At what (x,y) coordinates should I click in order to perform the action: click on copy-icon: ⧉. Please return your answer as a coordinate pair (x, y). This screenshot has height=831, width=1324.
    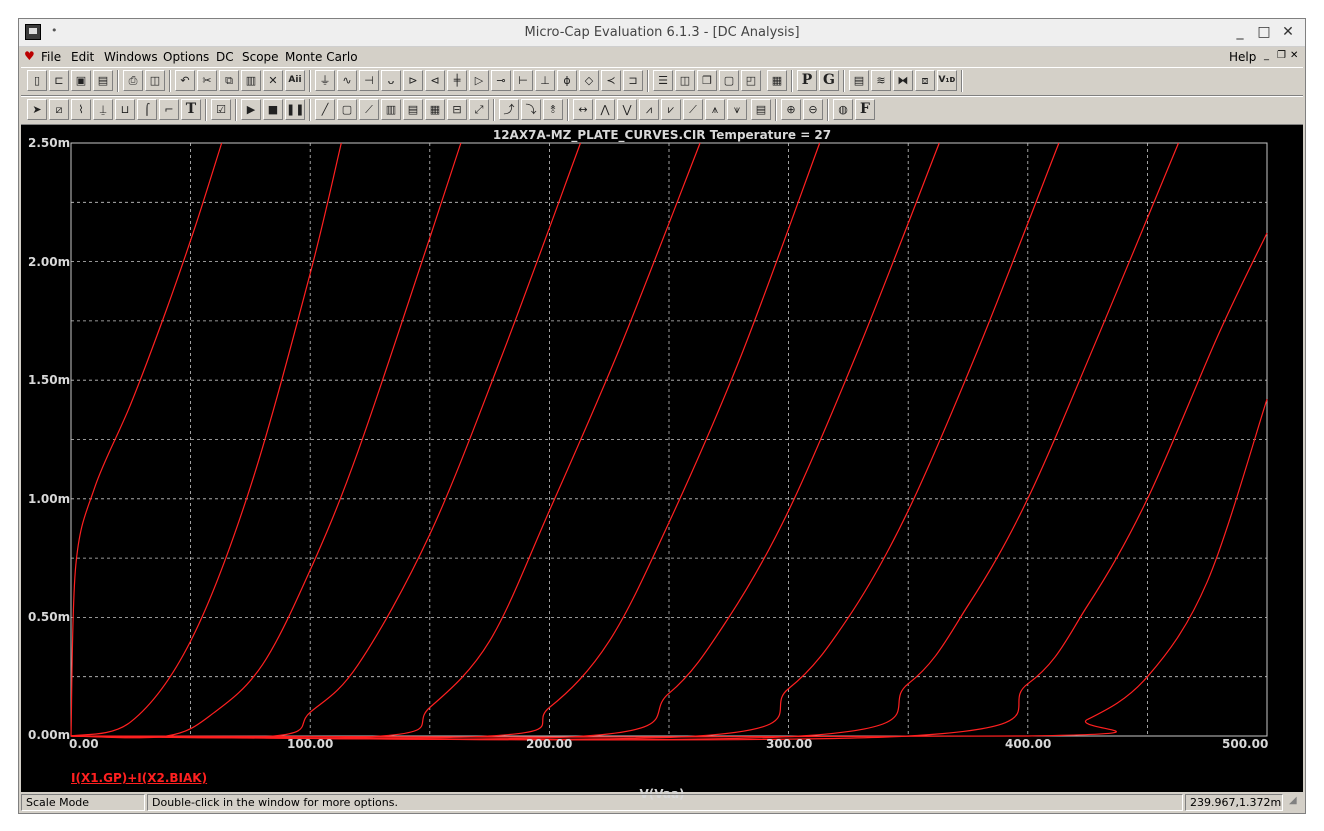
    Looking at the image, I should click on (229, 80).